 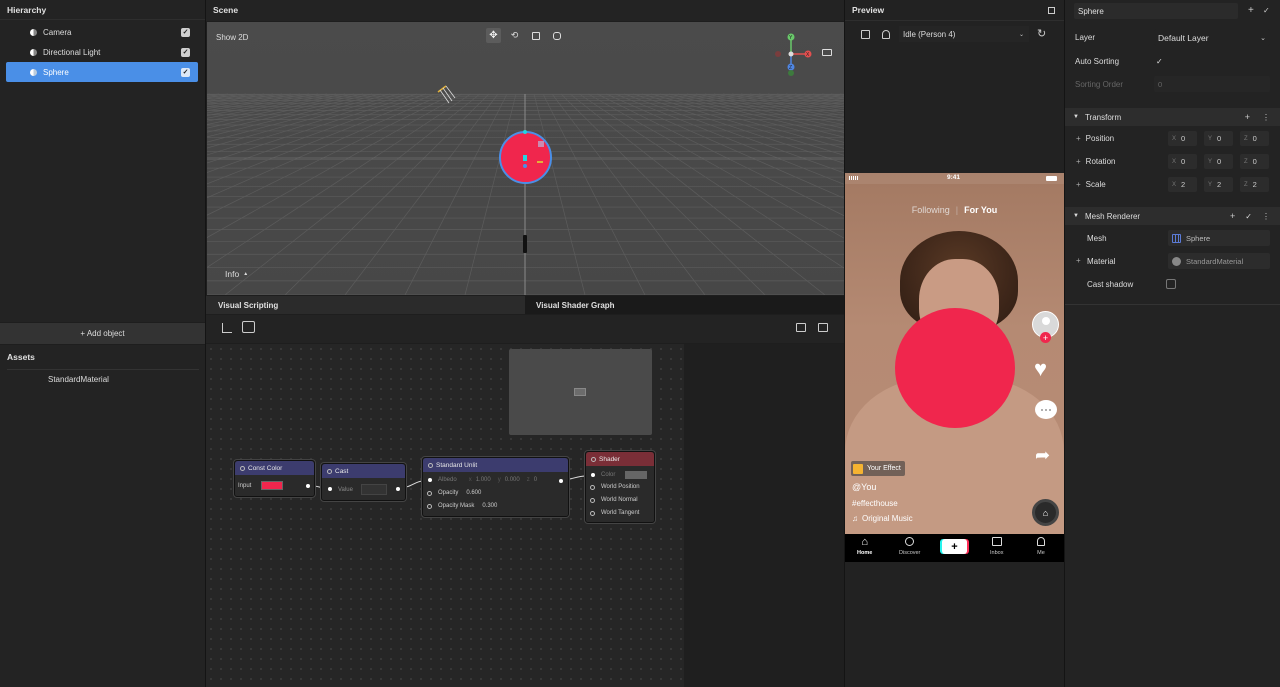 I want to click on username: @You, so click(x=864, y=487).